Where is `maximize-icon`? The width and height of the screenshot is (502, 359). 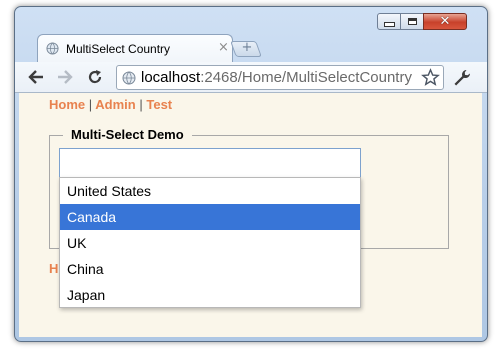
maximize-icon is located at coordinates (412, 21).